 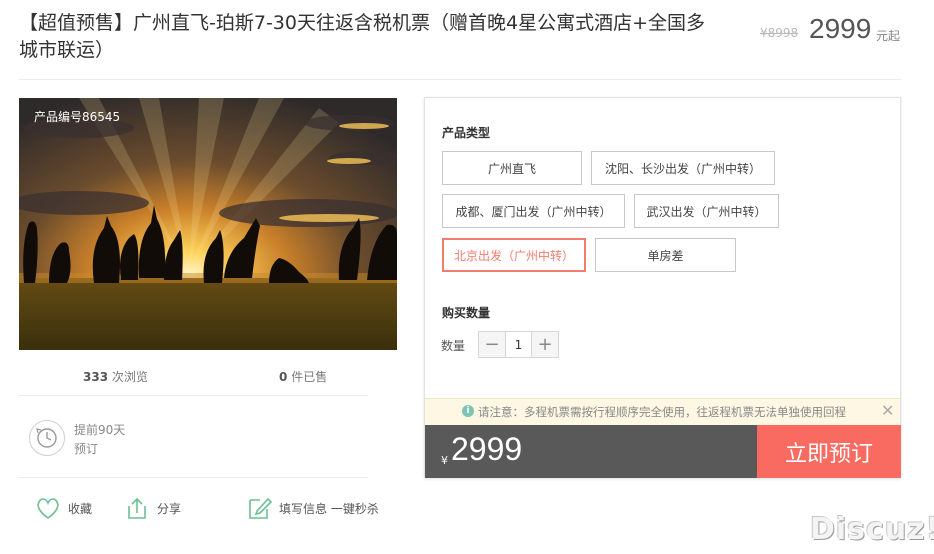 What do you see at coordinates (468, 411) in the screenshot?
I see `info-icon: i` at bounding box center [468, 411].